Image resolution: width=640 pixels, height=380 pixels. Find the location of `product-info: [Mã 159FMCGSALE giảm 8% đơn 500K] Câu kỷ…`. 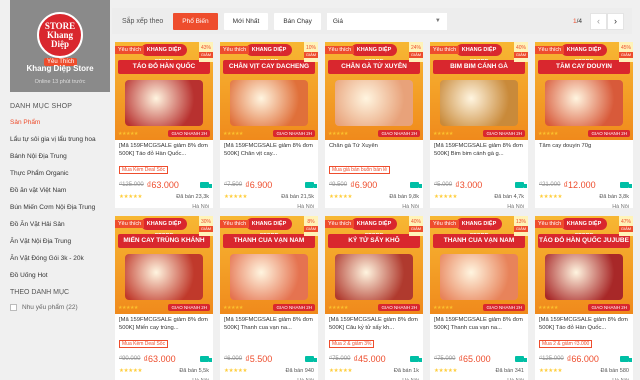

product-info: [Mã 159FMCGSALE giảm 8% đơn 500K] Câu kỷ… is located at coordinates (374, 347).